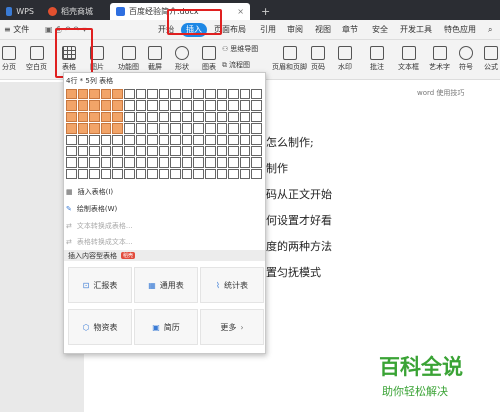  Describe the element at coordinates (380, 30) in the screenshot. I see `menu-security: 安全` at that location.